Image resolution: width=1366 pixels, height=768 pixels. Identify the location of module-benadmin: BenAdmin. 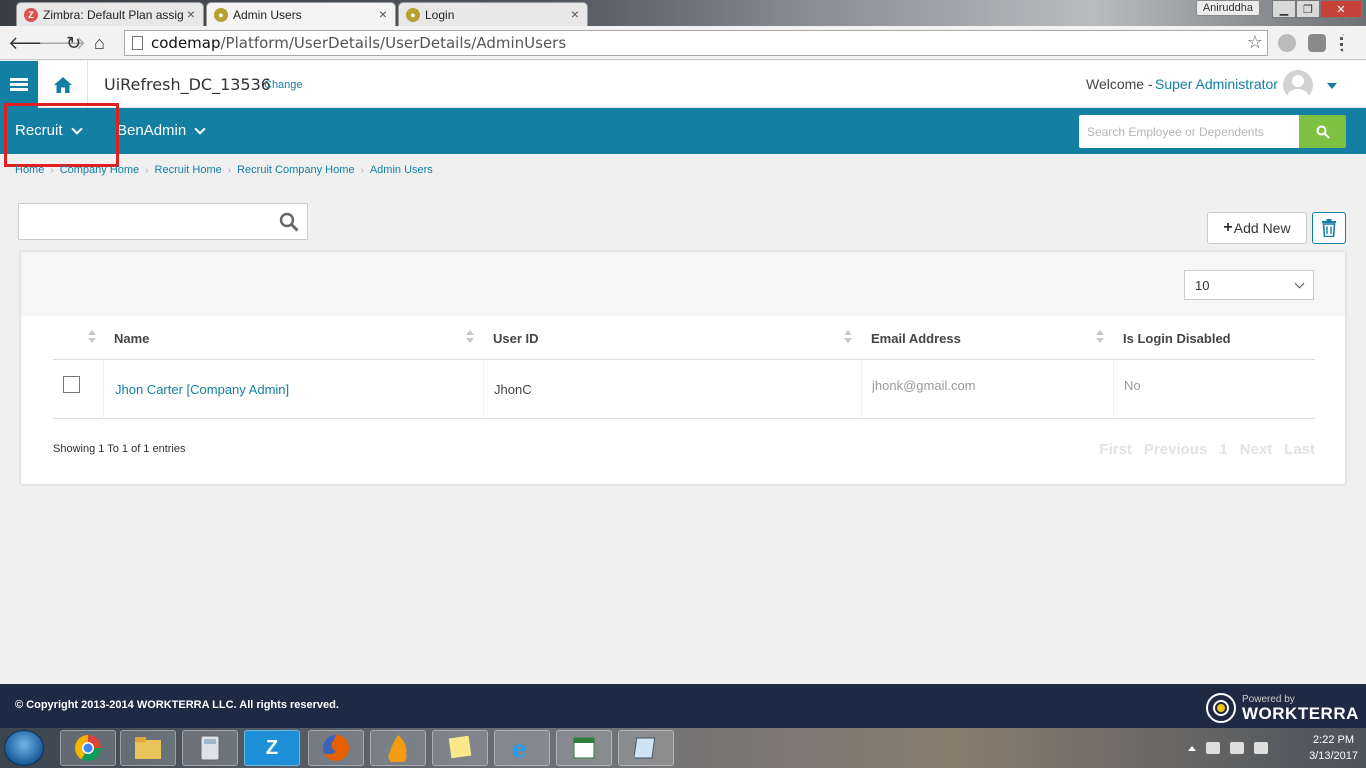
(161, 130).